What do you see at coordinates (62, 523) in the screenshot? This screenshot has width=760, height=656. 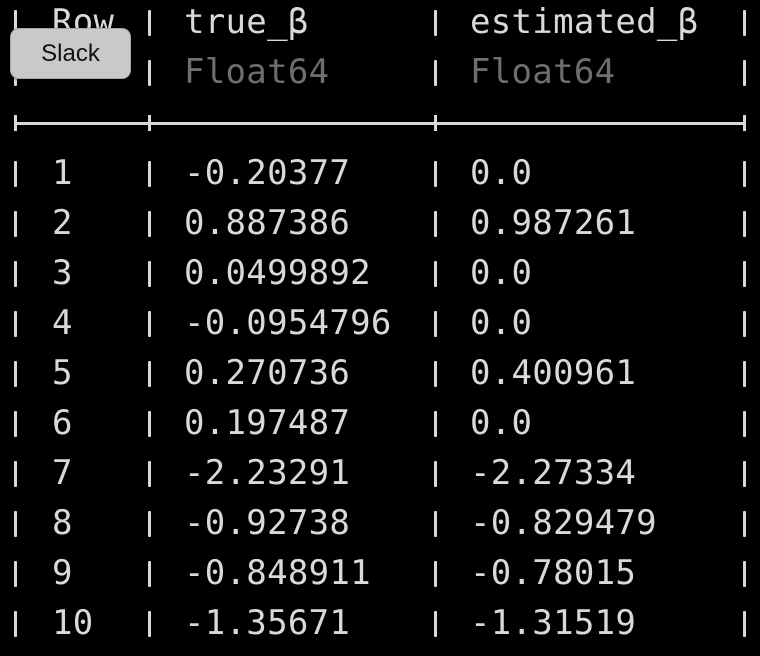 I see `row-number: 8` at bounding box center [62, 523].